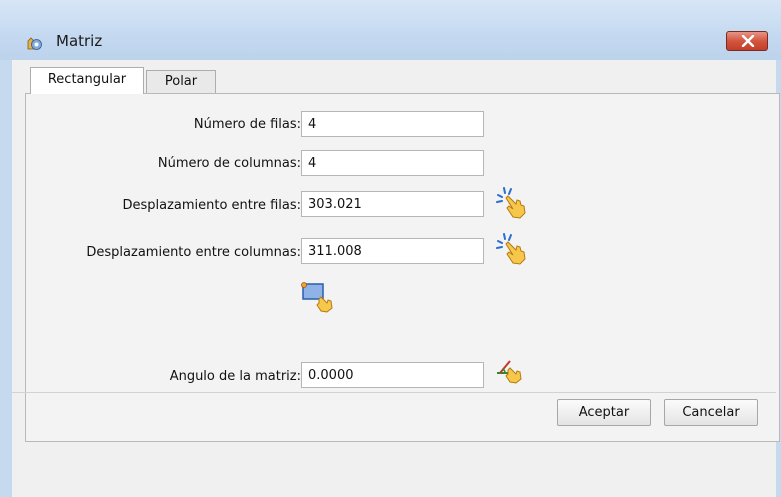 The height and width of the screenshot is (497, 781). I want to click on matrix-angle-input, so click(392, 375).